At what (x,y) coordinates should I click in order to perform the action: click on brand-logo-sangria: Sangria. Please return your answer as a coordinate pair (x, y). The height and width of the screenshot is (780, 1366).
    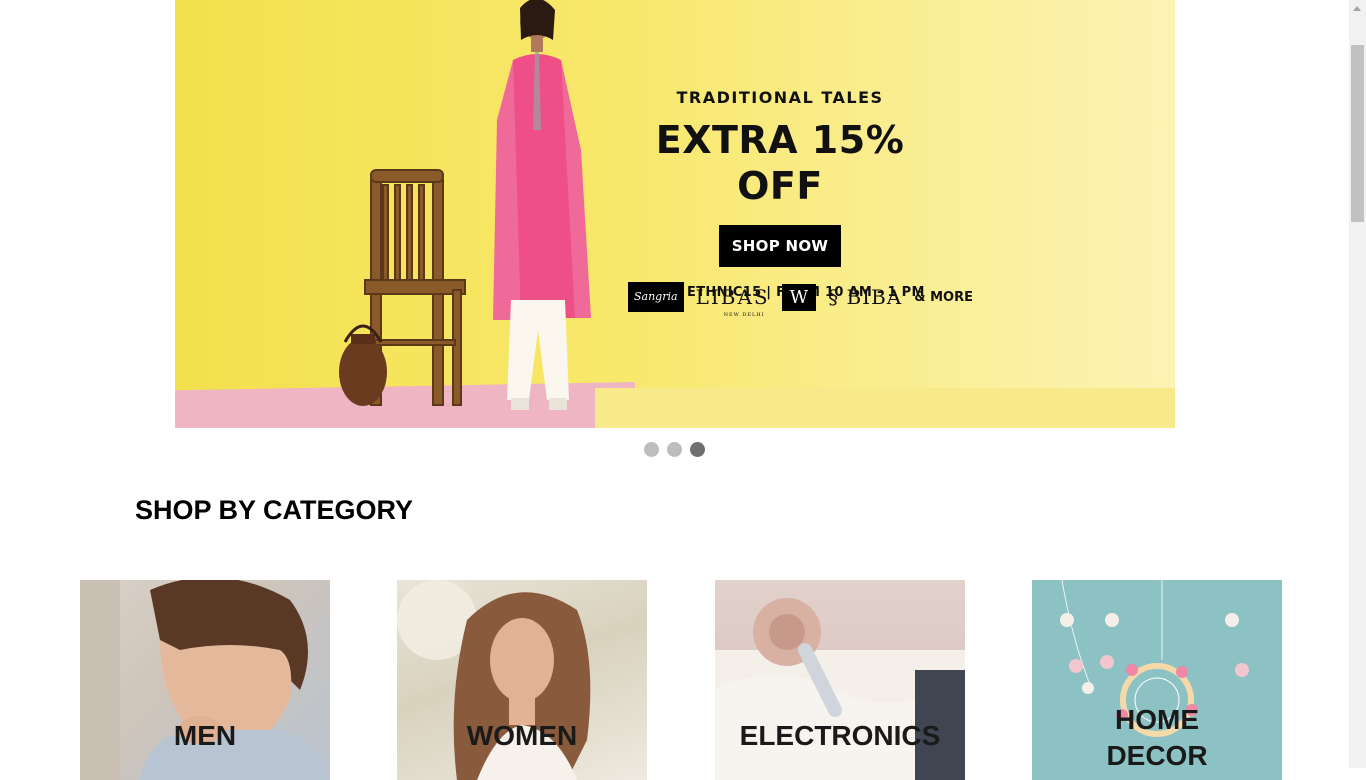
    Looking at the image, I should click on (656, 297).